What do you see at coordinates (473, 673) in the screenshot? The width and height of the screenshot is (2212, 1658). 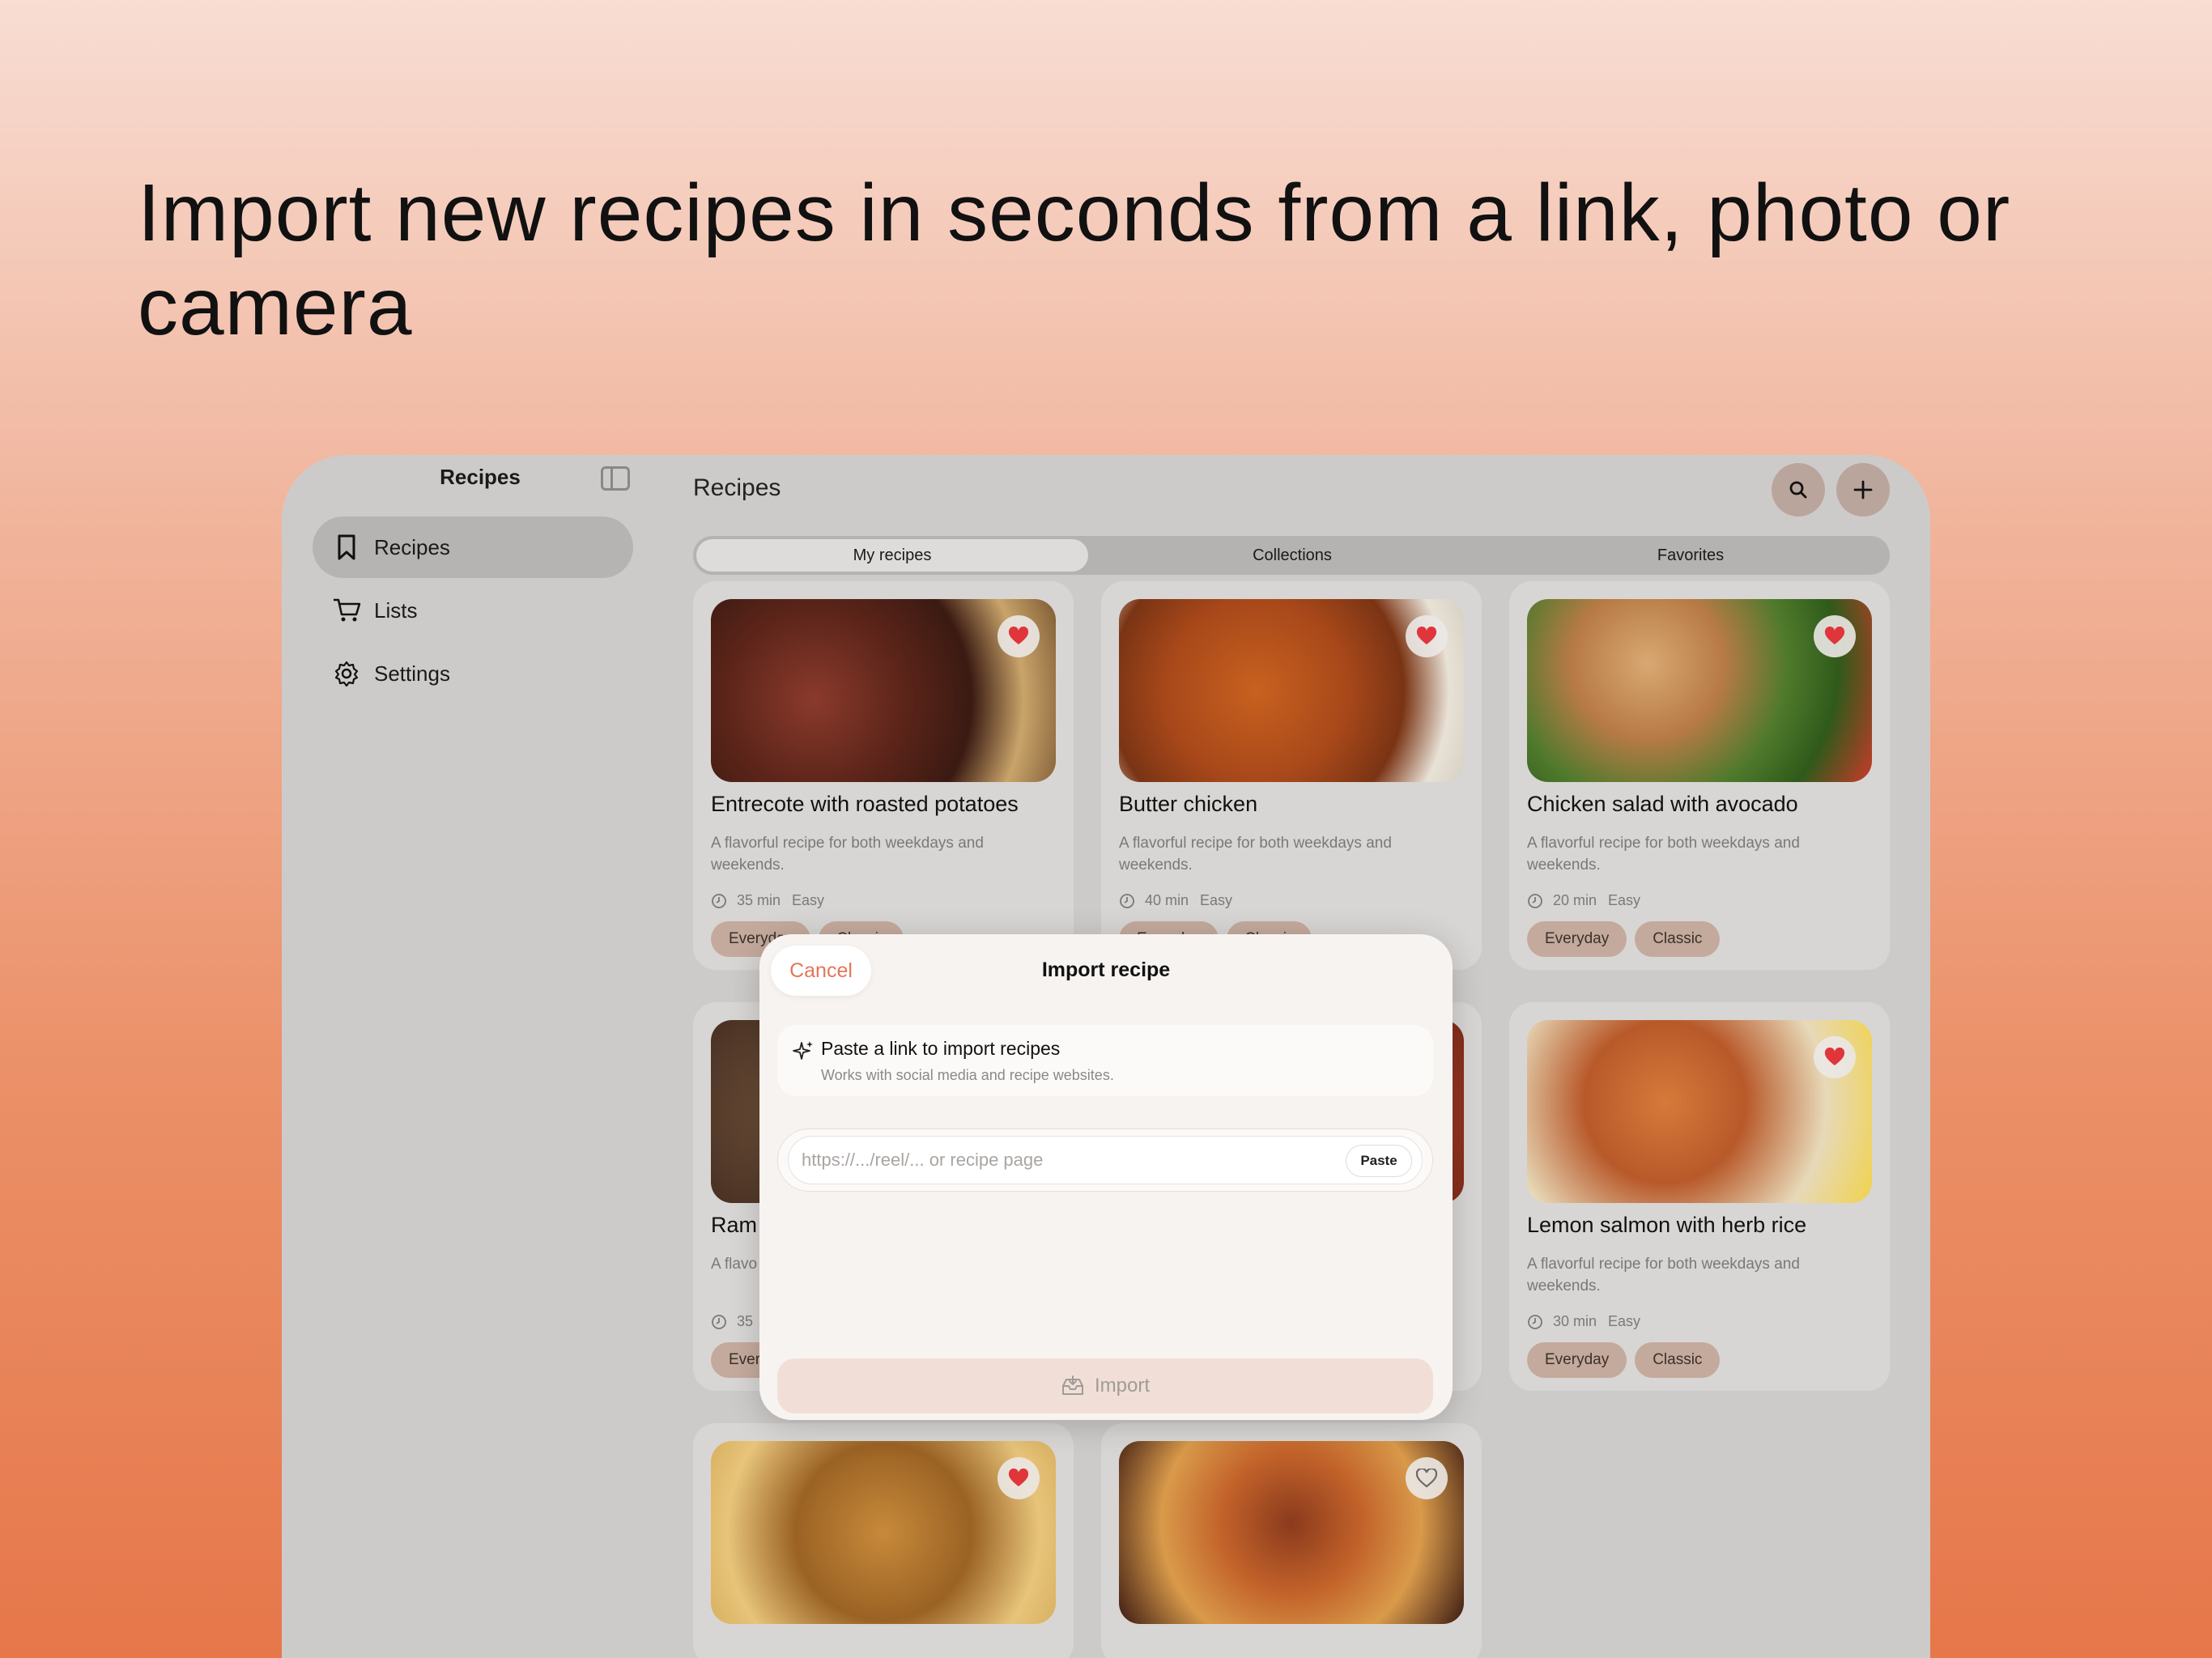 I see `sidebar-item-settings: Settings` at bounding box center [473, 673].